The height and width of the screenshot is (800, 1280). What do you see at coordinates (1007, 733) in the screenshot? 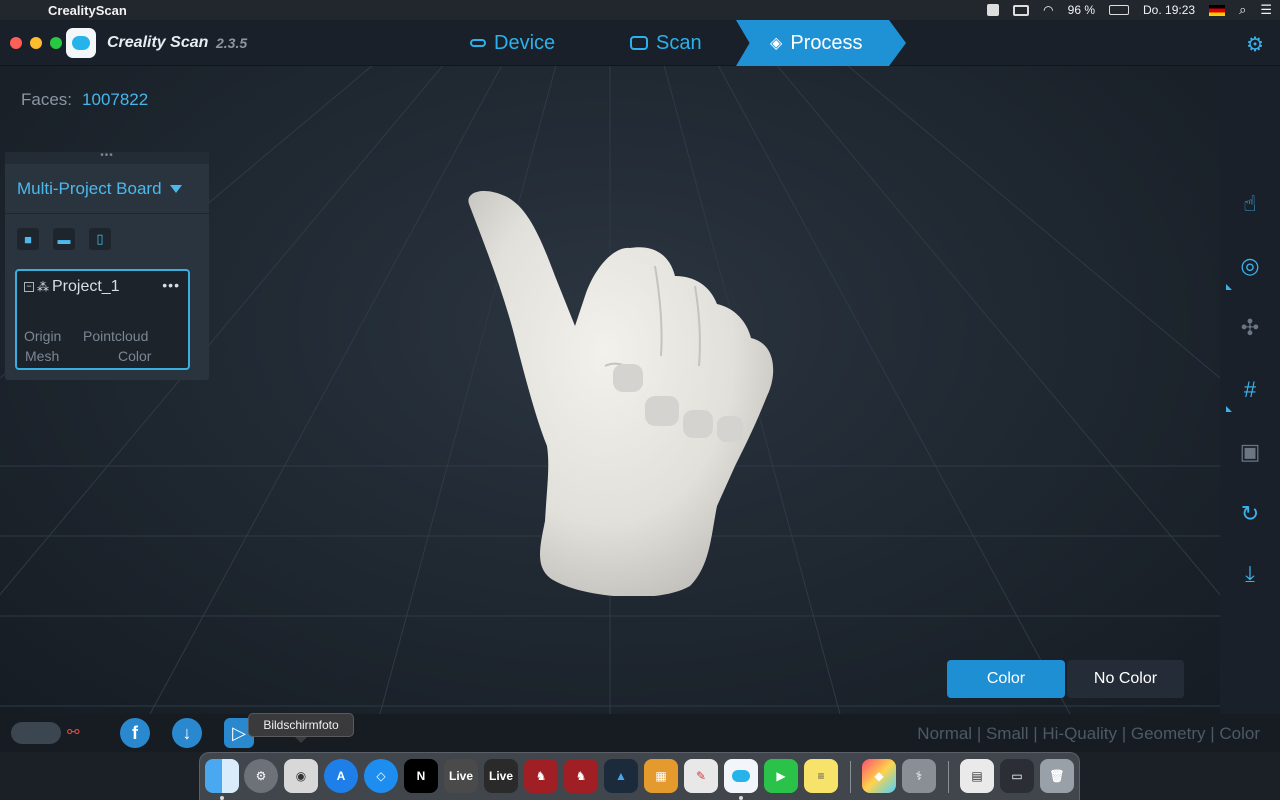
I see `mode-small: Small` at bounding box center [1007, 733].